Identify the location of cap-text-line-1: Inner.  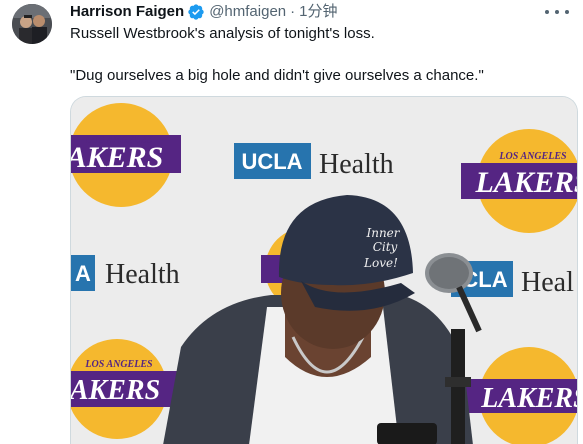
(382, 233).